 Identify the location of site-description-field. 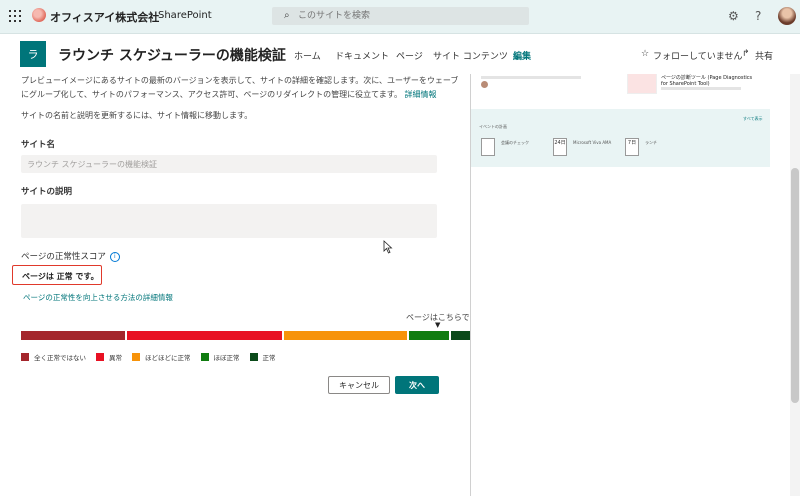
(229, 221).